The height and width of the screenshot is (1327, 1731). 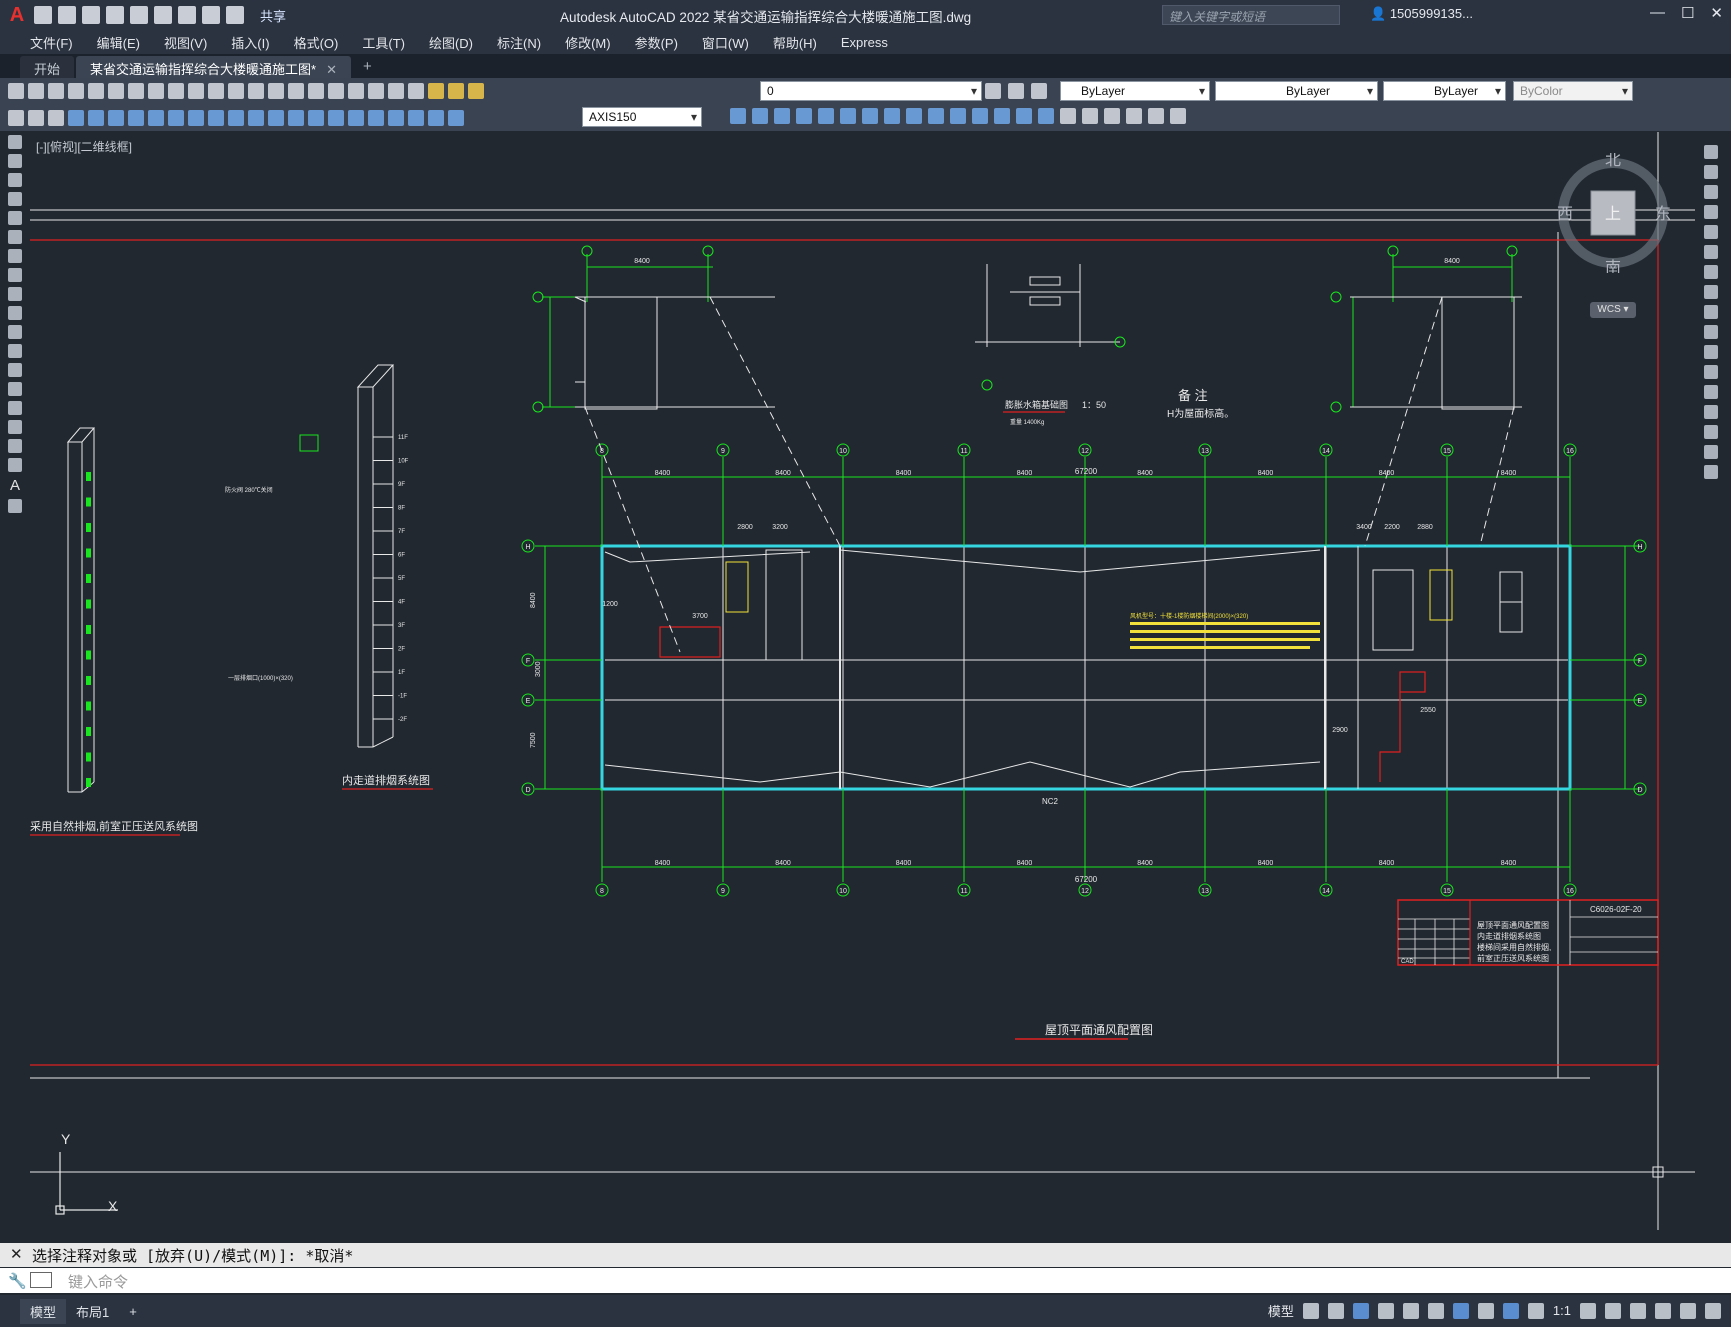 What do you see at coordinates (892, 116) in the screenshot?
I see `stretch-icon` at bounding box center [892, 116].